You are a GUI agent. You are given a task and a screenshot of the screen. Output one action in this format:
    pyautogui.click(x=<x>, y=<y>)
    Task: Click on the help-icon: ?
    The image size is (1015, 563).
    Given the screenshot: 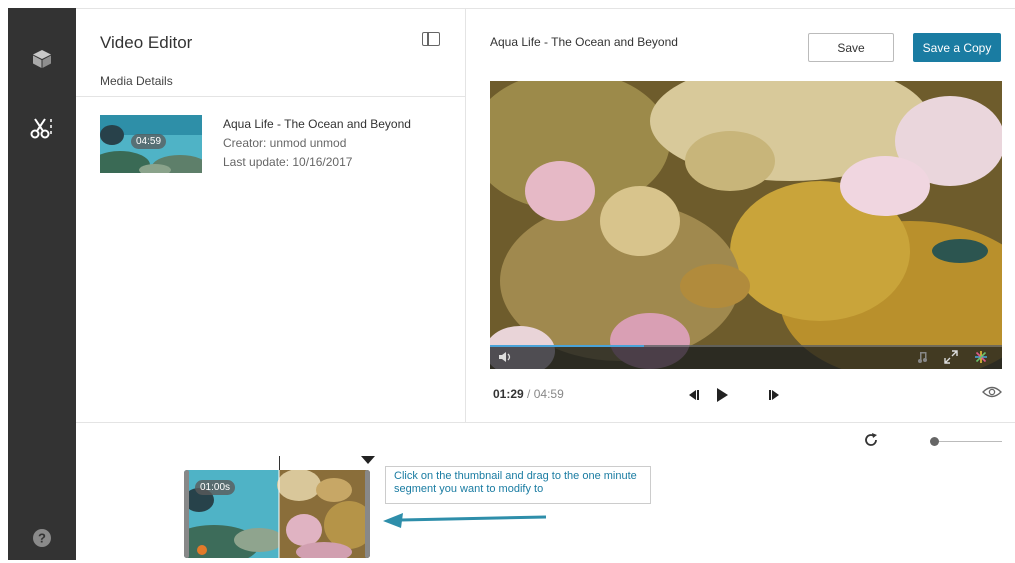 What is the action you would take?
    pyautogui.click(x=42, y=538)
    